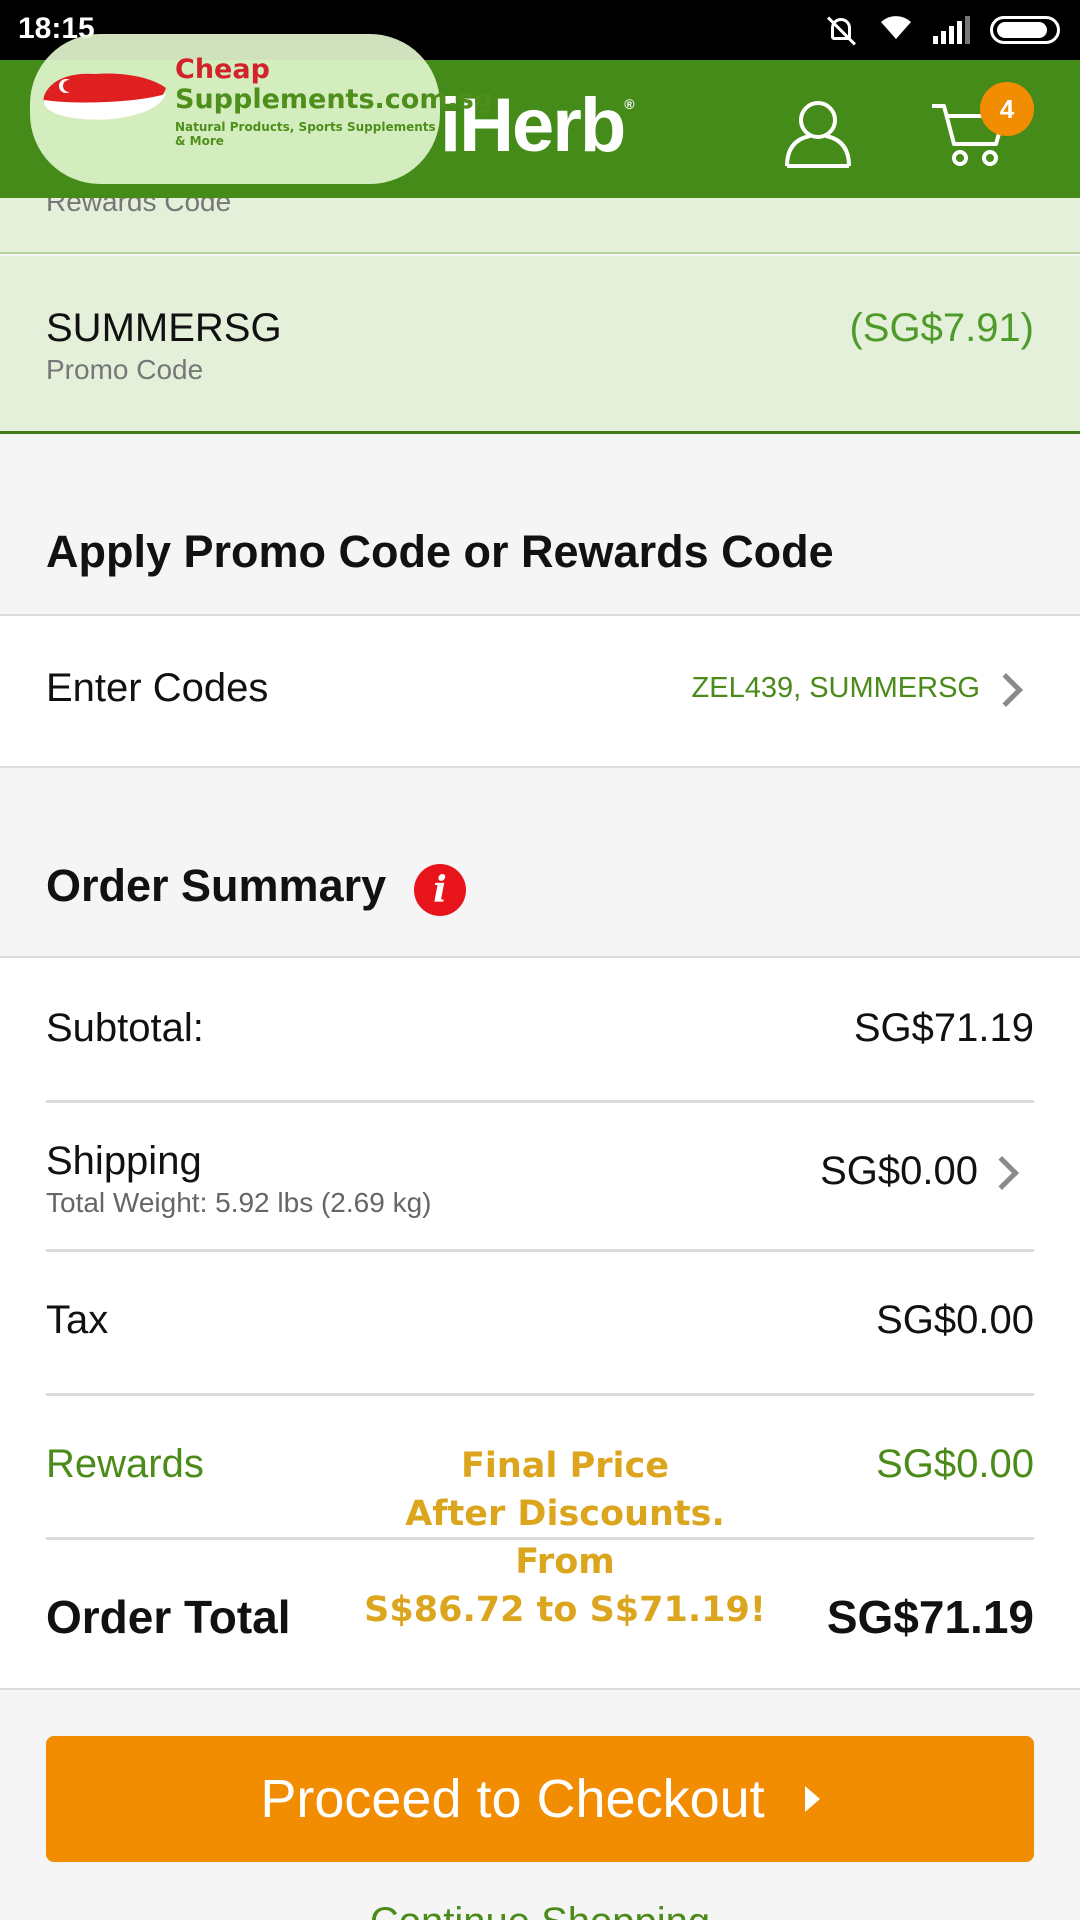  What do you see at coordinates (125, 1464) in the screenshot?
I see `rewards-label: Rewards` at bounding box center [125, 1464].